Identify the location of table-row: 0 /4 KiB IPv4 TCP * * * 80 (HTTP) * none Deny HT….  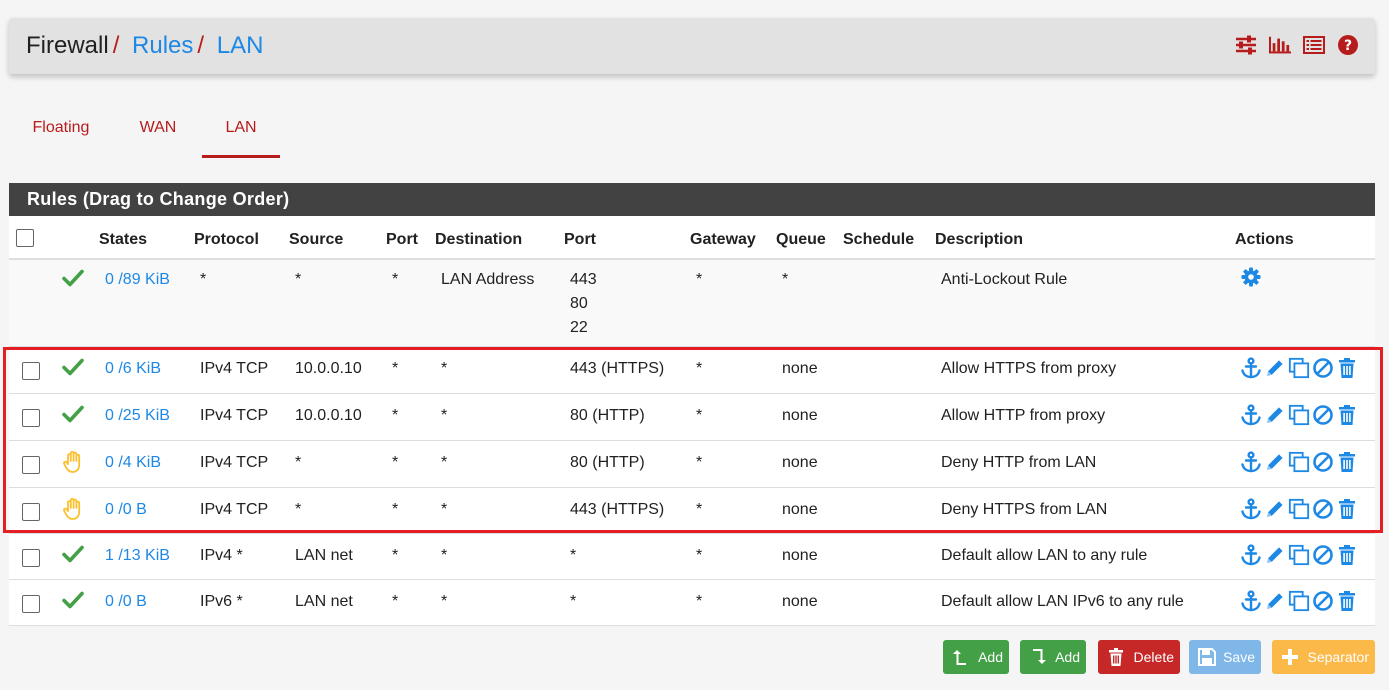
(692, 464).